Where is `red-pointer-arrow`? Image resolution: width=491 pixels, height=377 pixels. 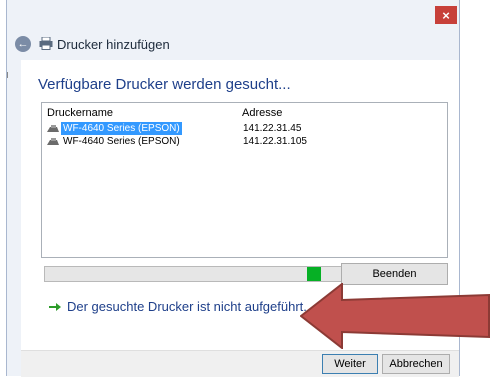 red-pointer-arrow is located at coordinates (395, 316).